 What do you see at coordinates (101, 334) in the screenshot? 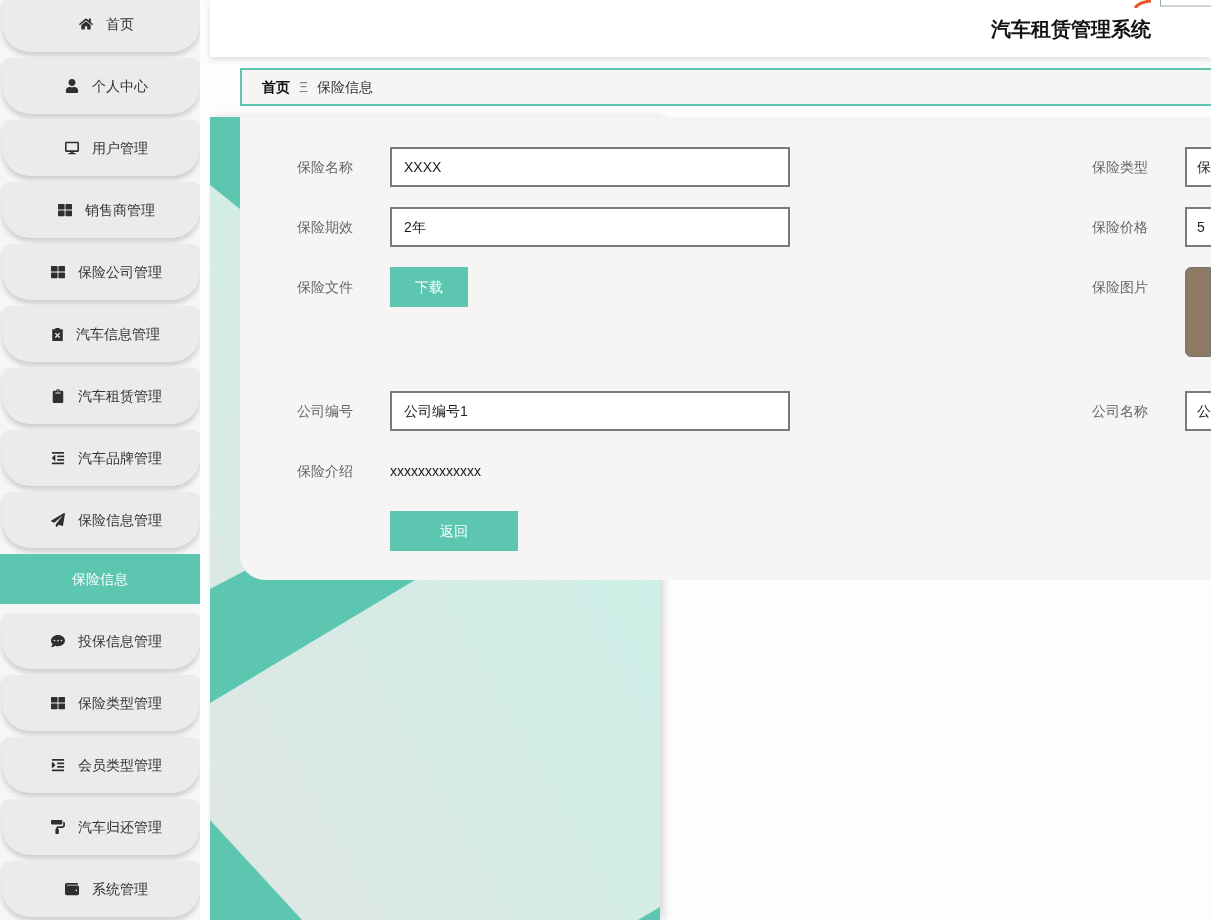
I see `sidebar-item: 汽车信息管理` at bounding box center [101, 334].